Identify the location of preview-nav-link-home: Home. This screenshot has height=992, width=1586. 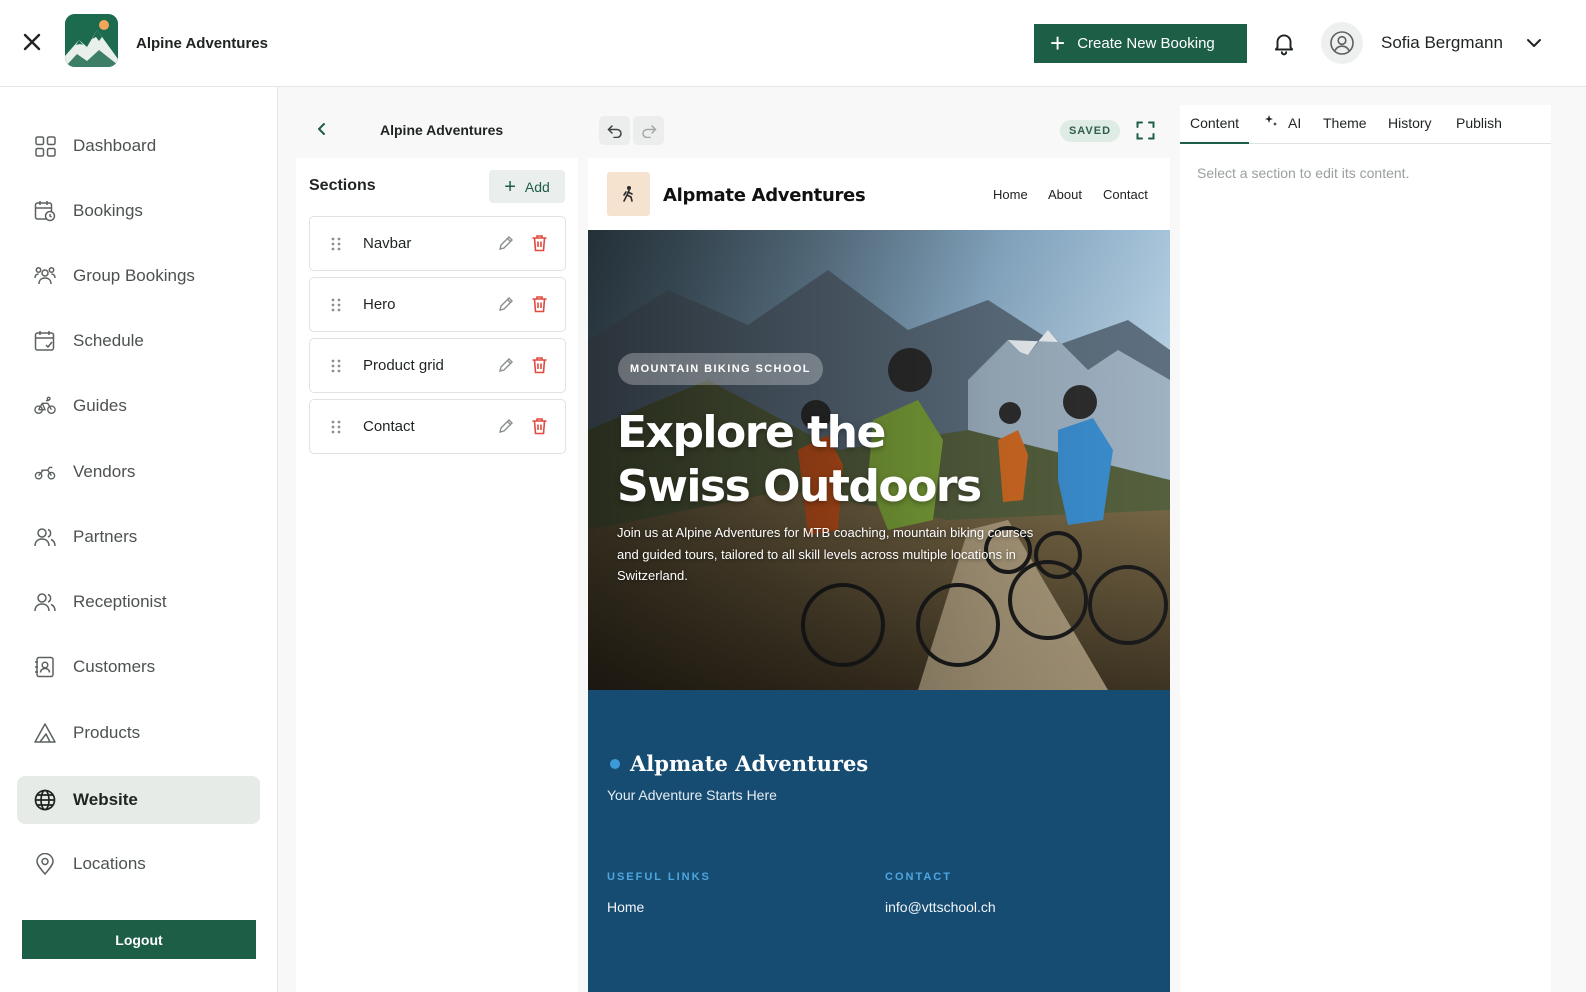
(1010, 194).